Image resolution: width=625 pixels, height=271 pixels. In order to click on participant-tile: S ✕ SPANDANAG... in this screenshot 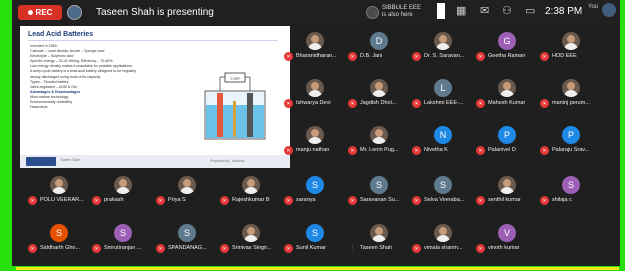, I will do `click(187, 238)`.